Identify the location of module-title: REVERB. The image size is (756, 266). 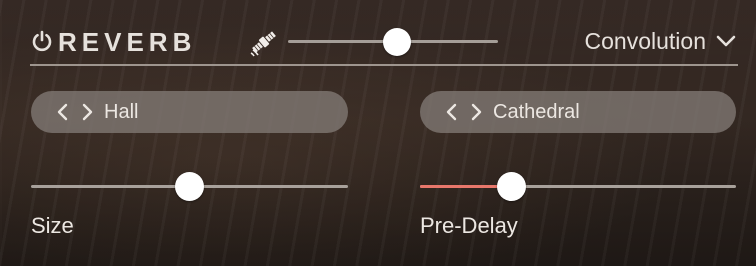
(127, 42).